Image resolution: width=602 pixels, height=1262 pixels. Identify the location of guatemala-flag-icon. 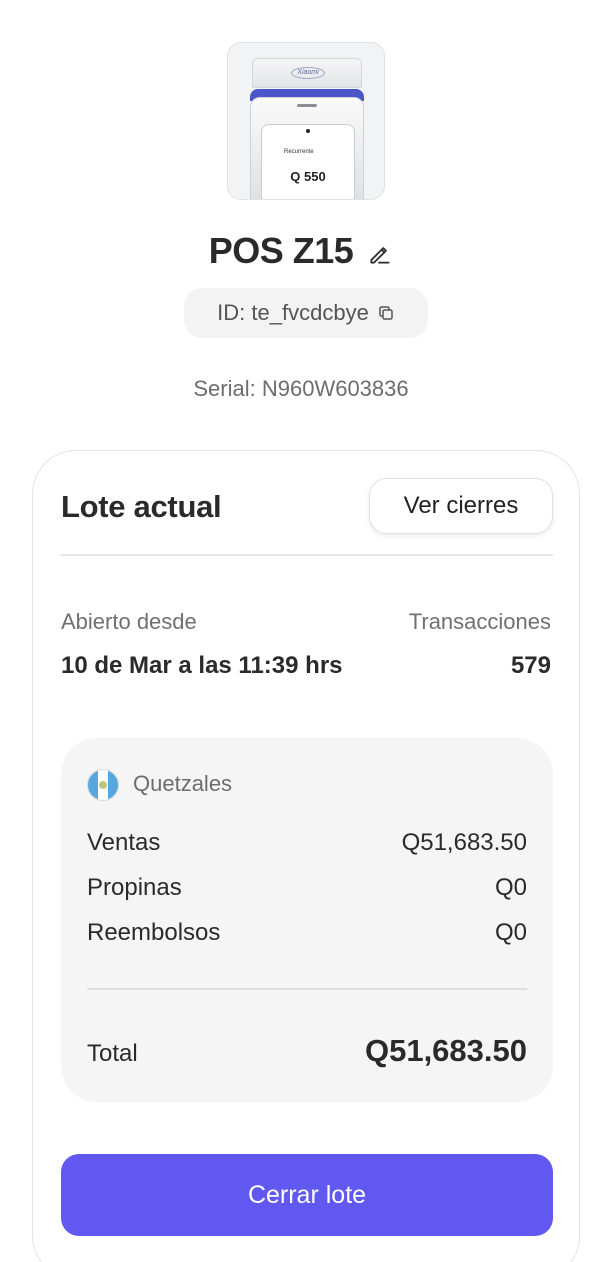
(103, 785).